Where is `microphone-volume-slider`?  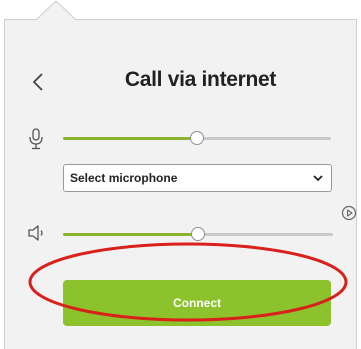
microphone-volume-slider is located at coordinates (197, 138).